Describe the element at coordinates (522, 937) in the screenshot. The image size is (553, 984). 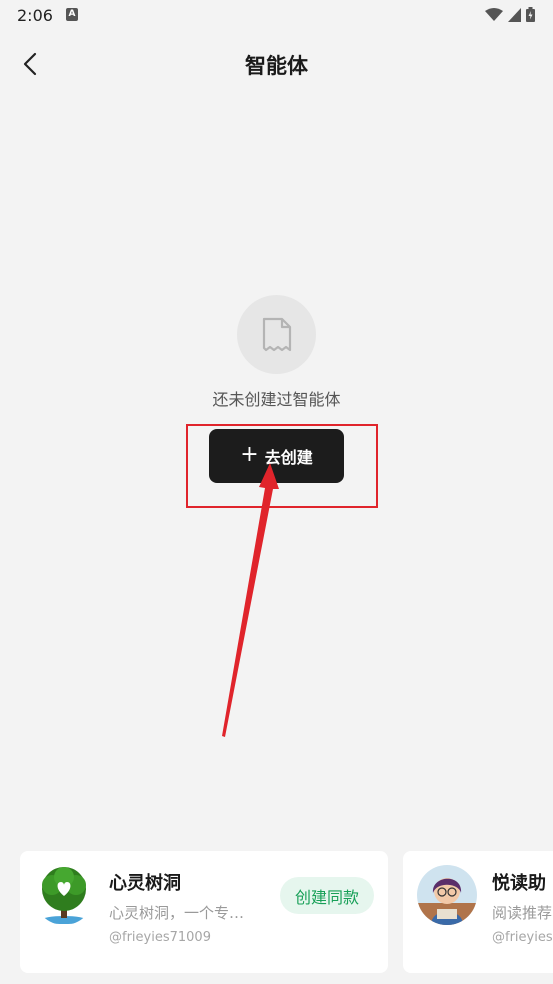
I see `agent-author: @frieyies` at that location.